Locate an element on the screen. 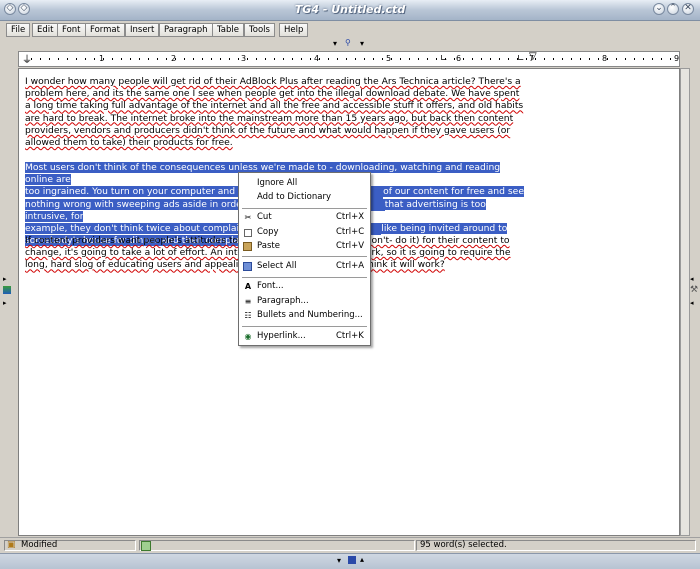  bottom-frame: ▾ ▴ is located at coordinates (350, 561).